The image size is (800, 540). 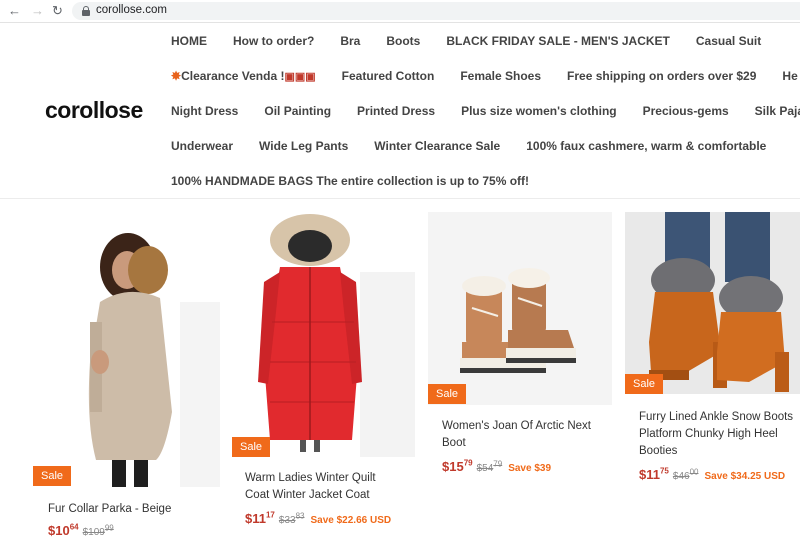 I want to click on nav-item-clearance-venda: ✸Clearance Venda !▣▣▣, so click(x=243, y=76).